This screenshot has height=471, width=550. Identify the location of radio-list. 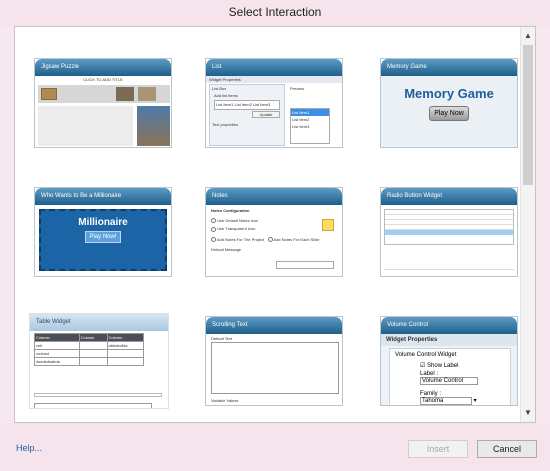
(449, 227).